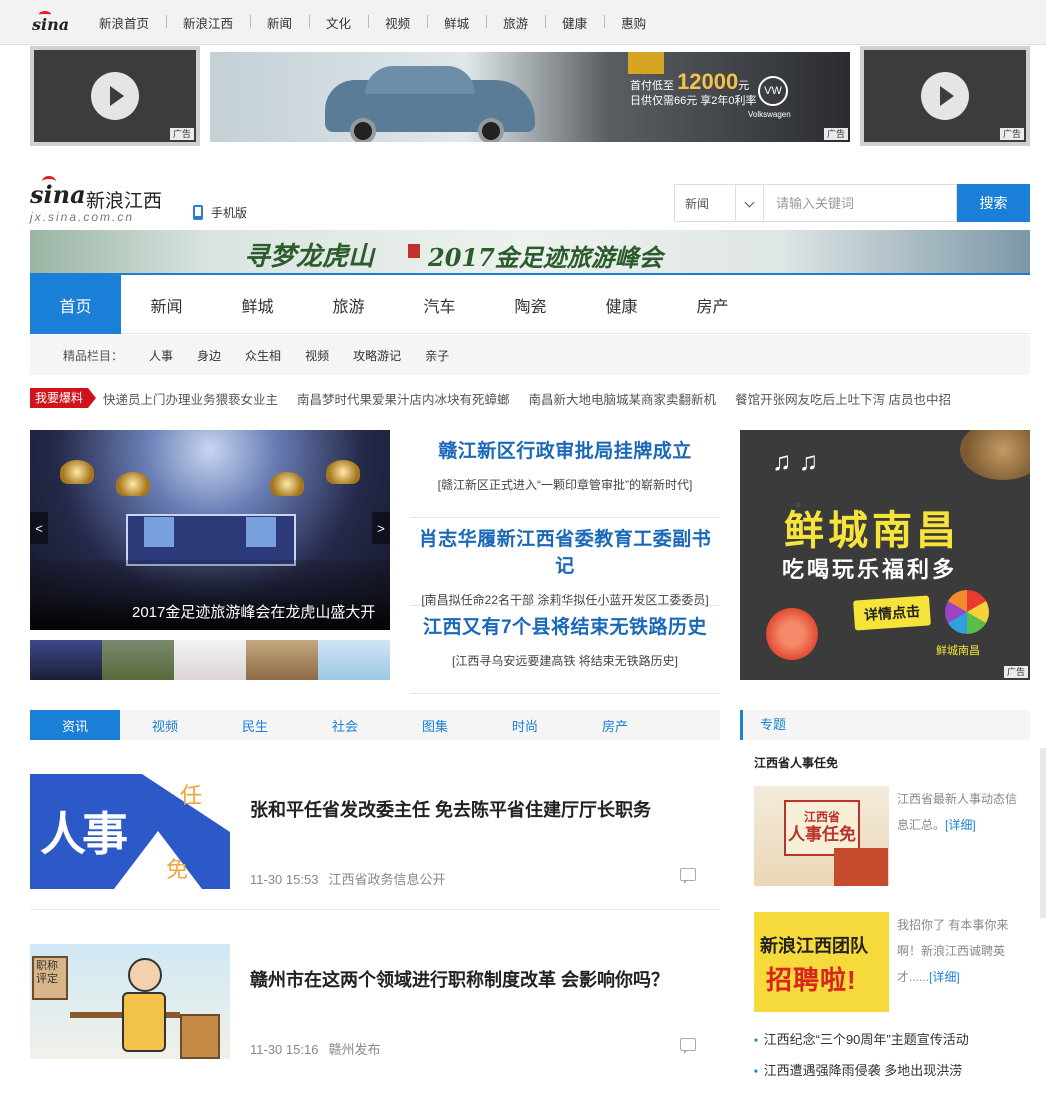  I want to click on bullet-link: 江西遭遇强降雨侵袭 多地出现洪涝, so click(861, 1072).